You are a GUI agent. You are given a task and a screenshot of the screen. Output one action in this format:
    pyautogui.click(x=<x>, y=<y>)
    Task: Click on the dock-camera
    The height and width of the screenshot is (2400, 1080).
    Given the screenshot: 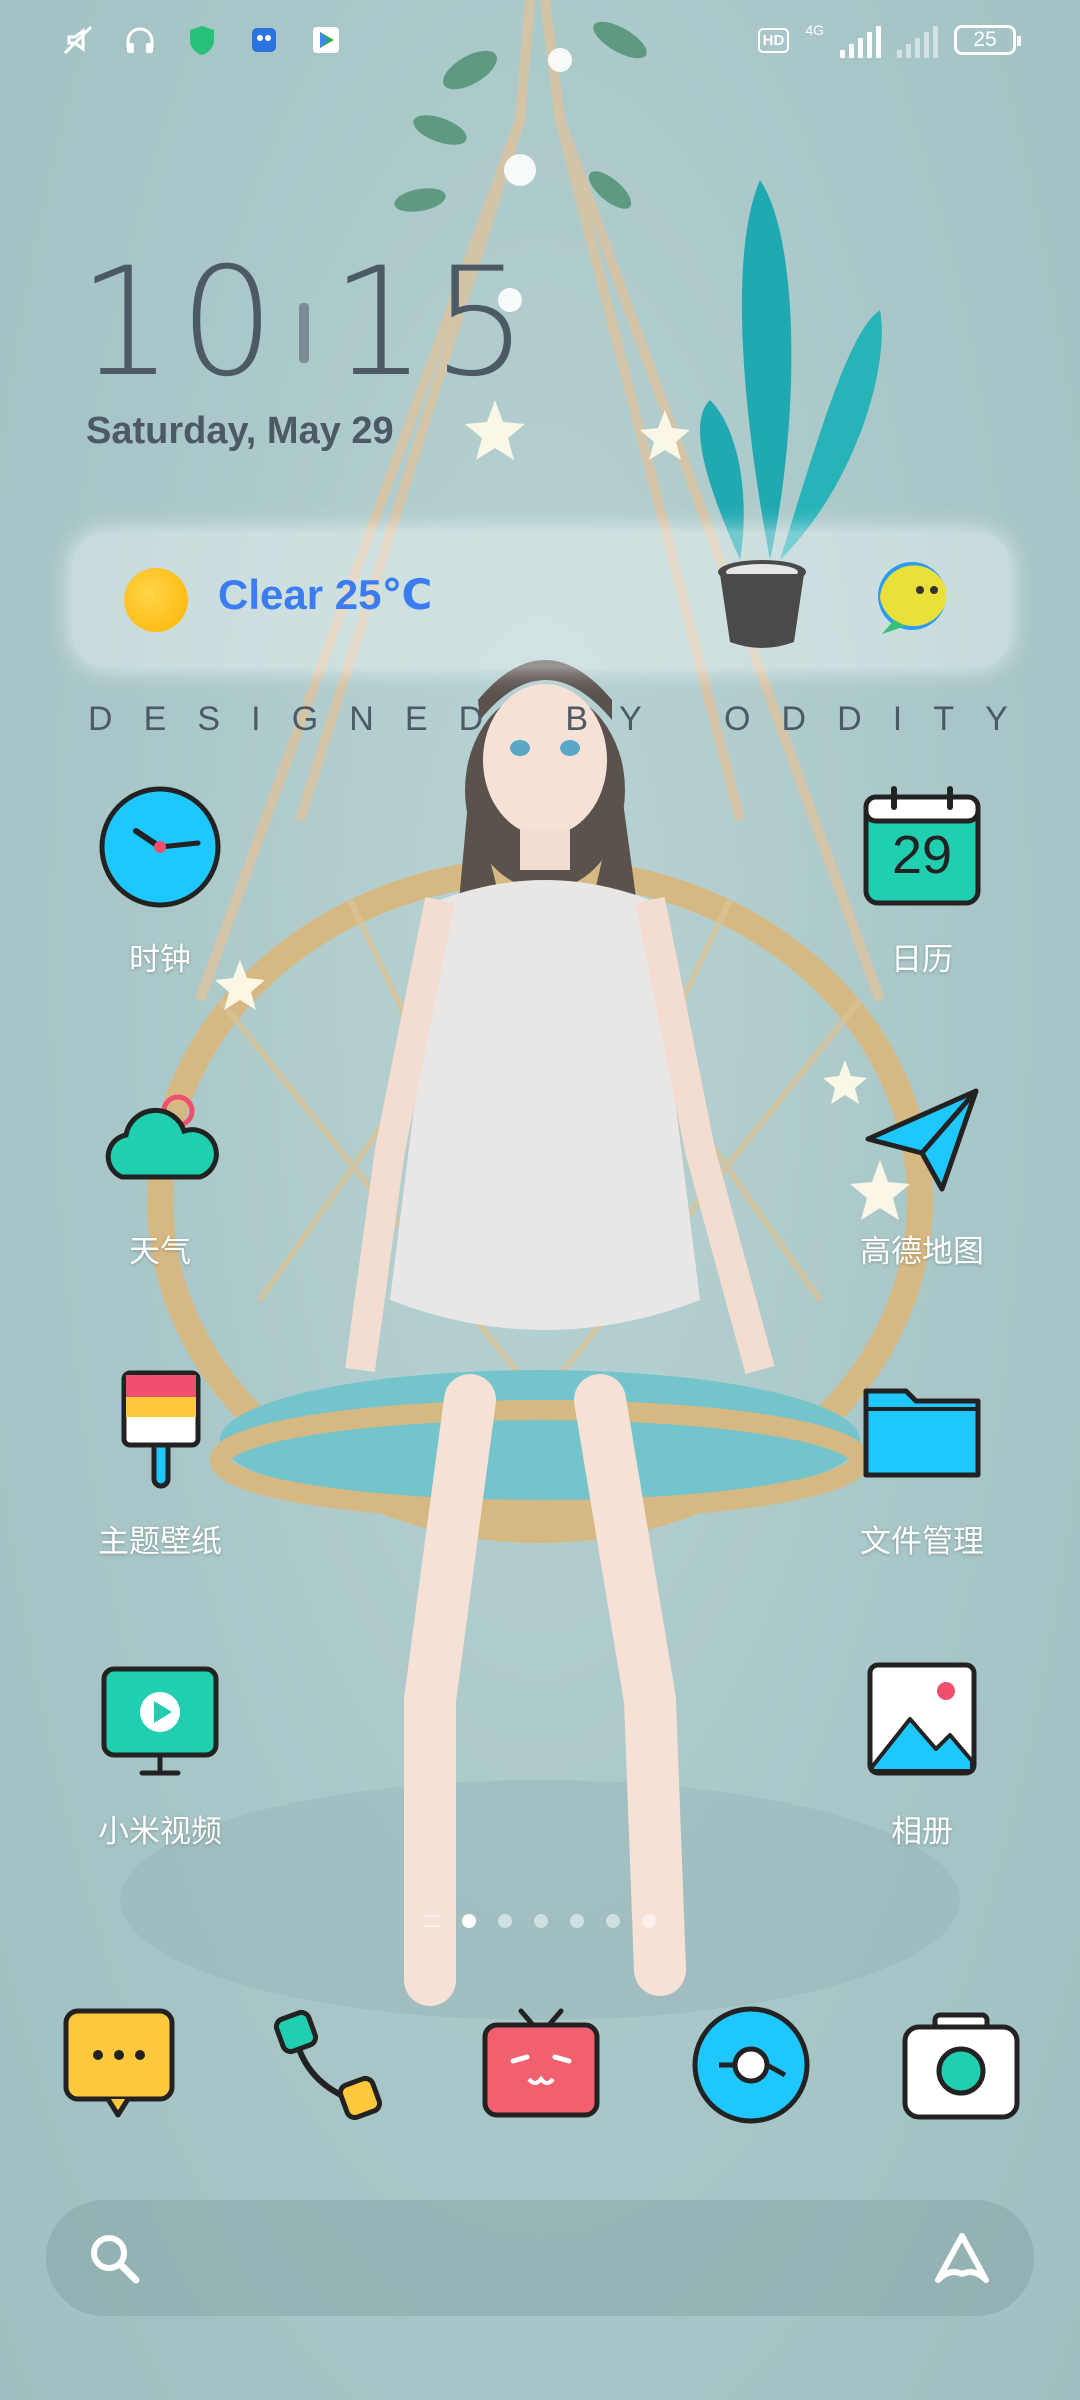 What is the action you would take?
    pyautogui.click(x=961, y=2065)
    